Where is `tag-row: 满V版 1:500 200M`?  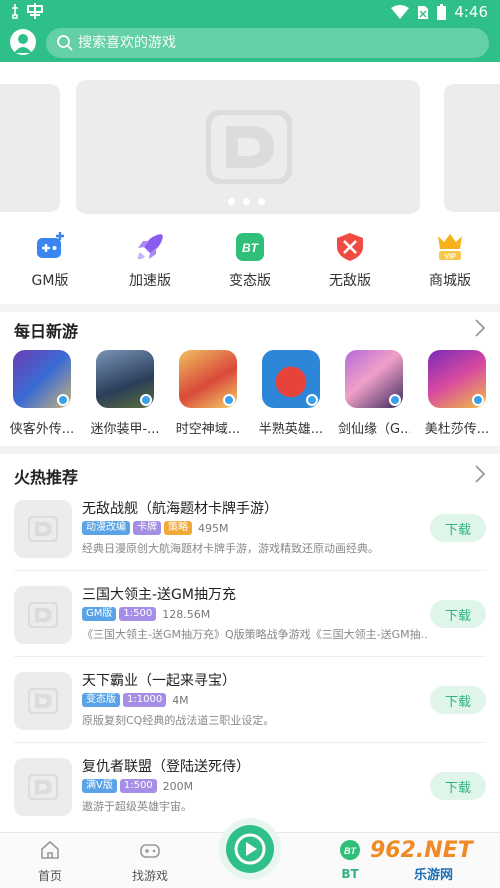 tag-row: 满V版 1:500 200M is located at coordinates (137, 786).